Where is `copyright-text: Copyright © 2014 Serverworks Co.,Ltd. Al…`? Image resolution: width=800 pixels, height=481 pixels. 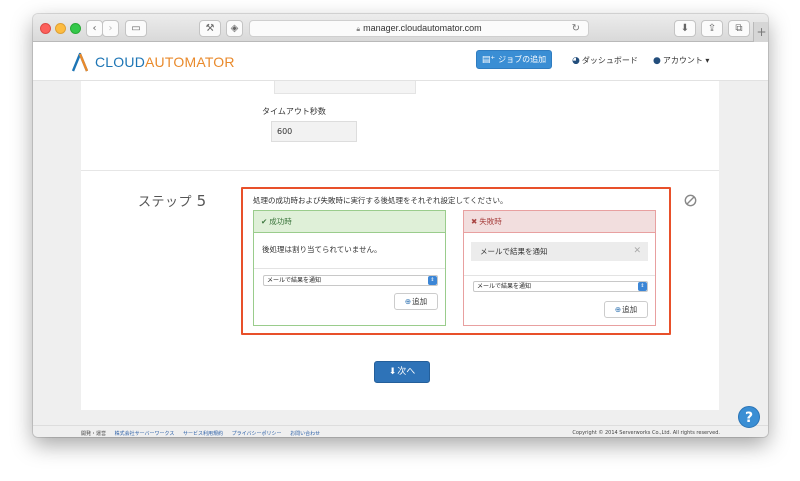
copyright-text: Copyright © 2014 Serverworks Co.,Ltd. Al… is located at coordinates (646, 433).